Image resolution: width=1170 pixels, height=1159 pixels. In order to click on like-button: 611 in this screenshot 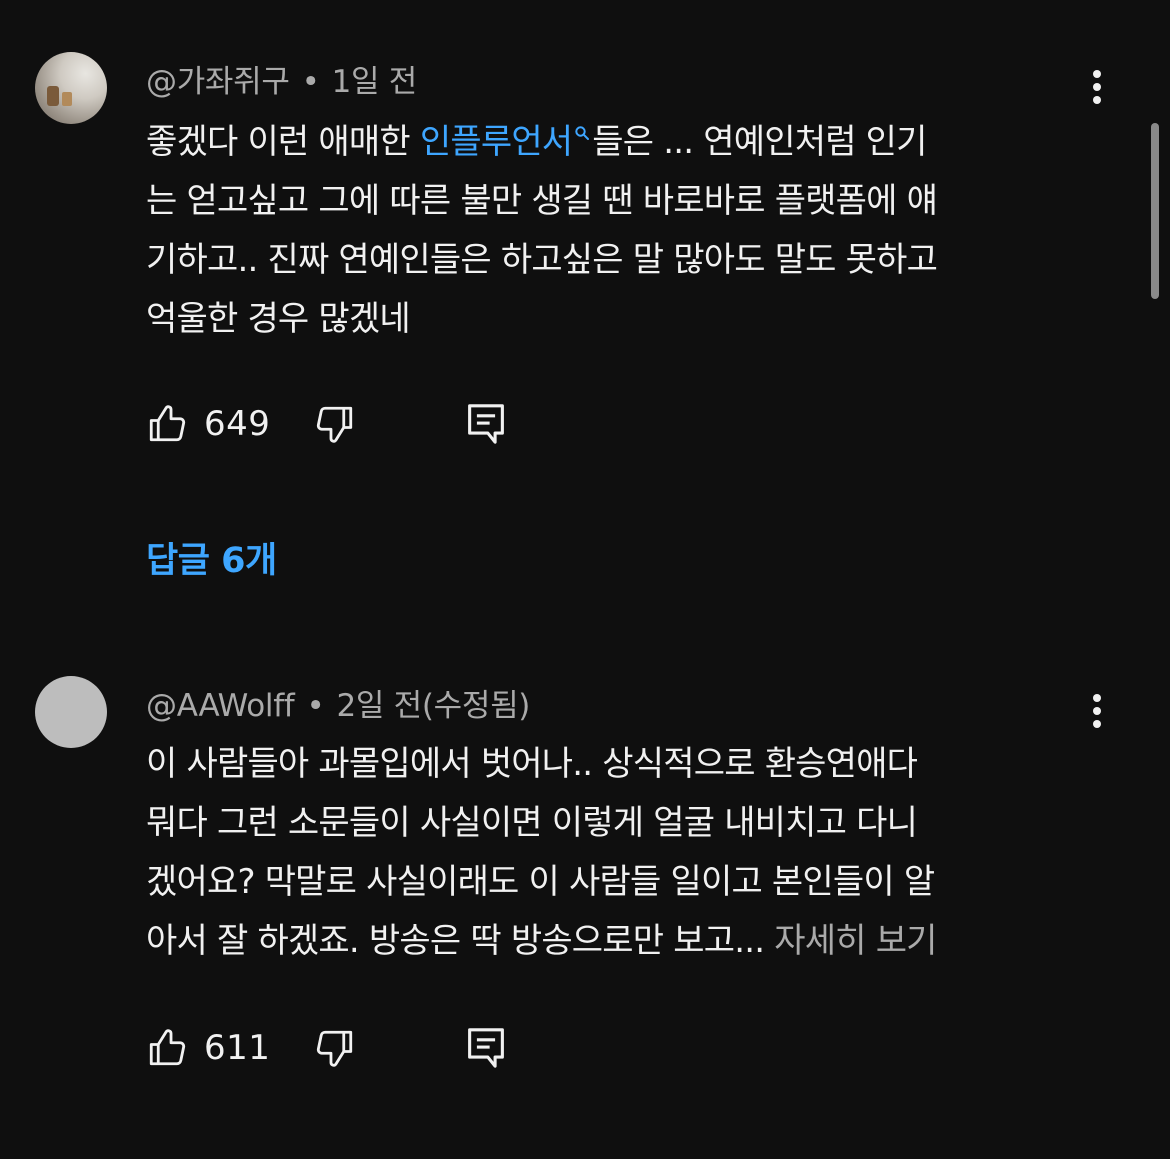, I will do `click(208, 1048)`.